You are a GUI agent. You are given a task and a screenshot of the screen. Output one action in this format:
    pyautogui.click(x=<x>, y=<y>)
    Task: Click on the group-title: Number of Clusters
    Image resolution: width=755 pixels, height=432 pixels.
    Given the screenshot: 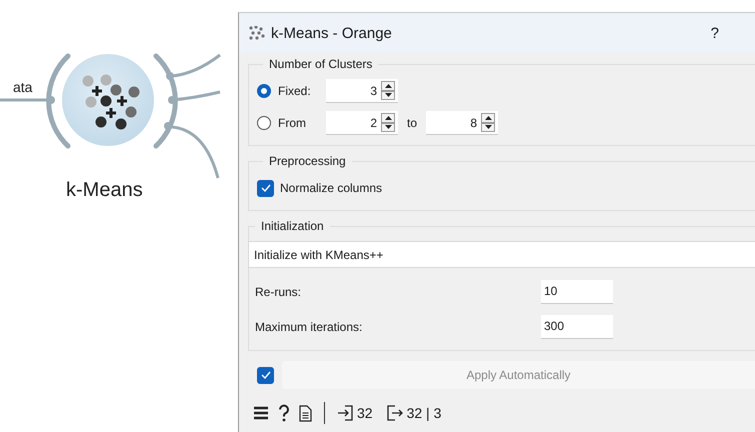 What is the action you would take?
    pyautogui.click(x=321, y=64)
    